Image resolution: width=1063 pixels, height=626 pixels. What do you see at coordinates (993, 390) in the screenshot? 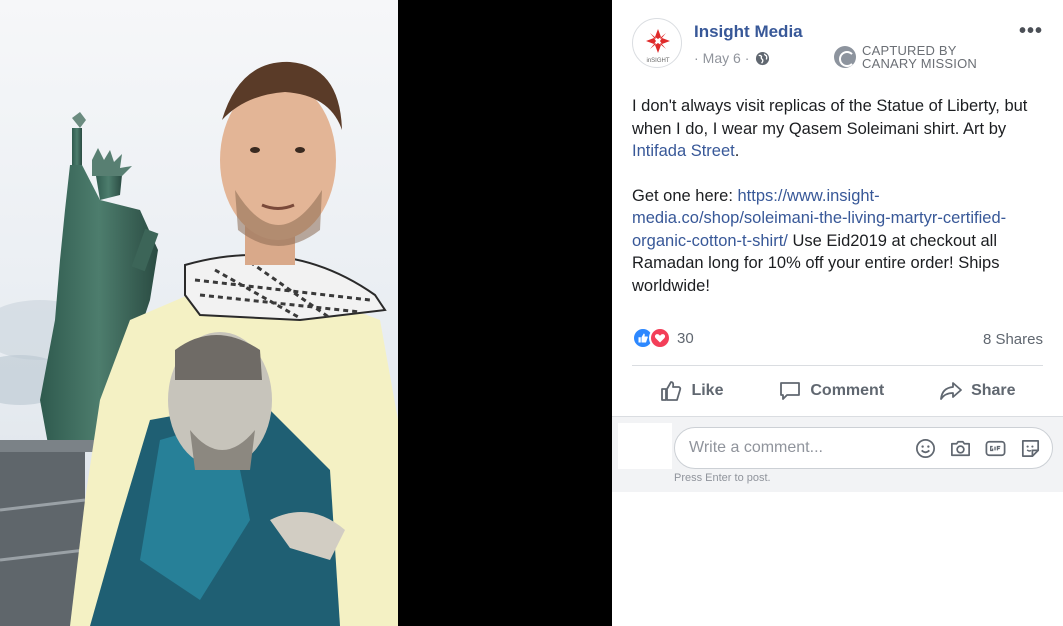
I see `share-label: Share` at bounding box center [993, 390].